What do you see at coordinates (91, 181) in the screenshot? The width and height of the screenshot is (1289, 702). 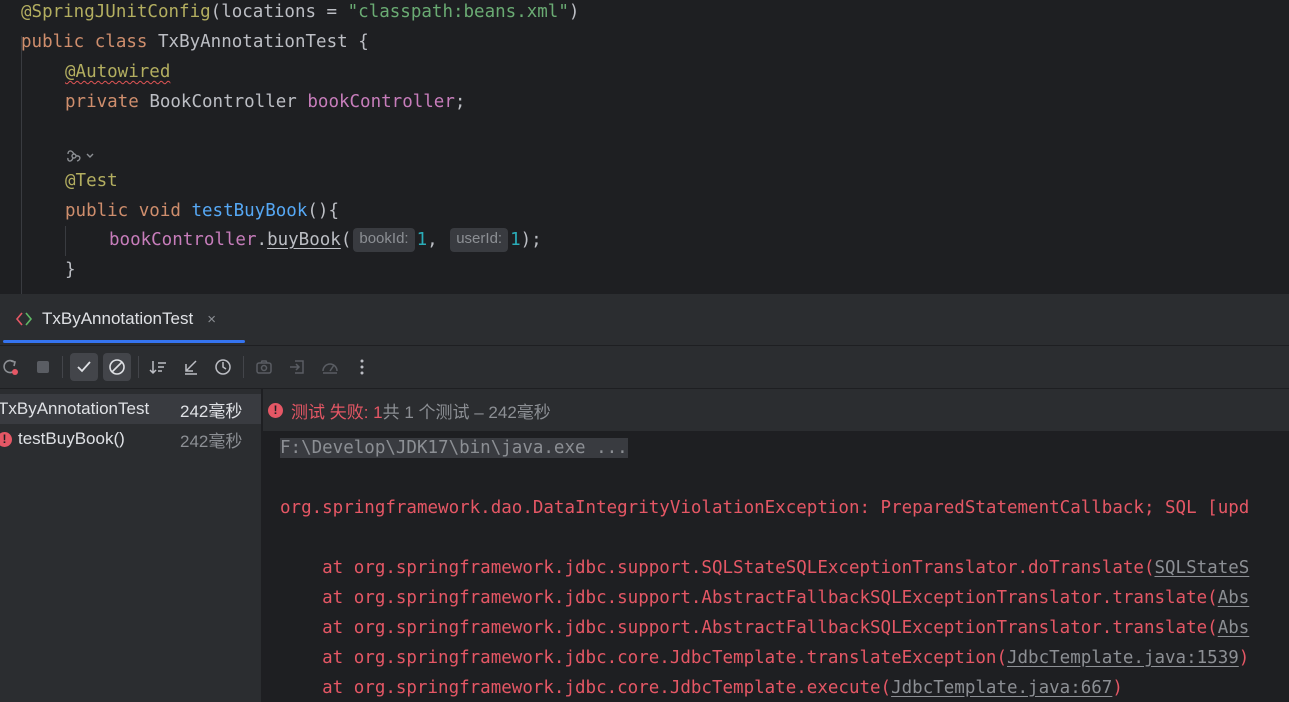 I see `annotation-token: @Test` at bounding box center [91, 181].